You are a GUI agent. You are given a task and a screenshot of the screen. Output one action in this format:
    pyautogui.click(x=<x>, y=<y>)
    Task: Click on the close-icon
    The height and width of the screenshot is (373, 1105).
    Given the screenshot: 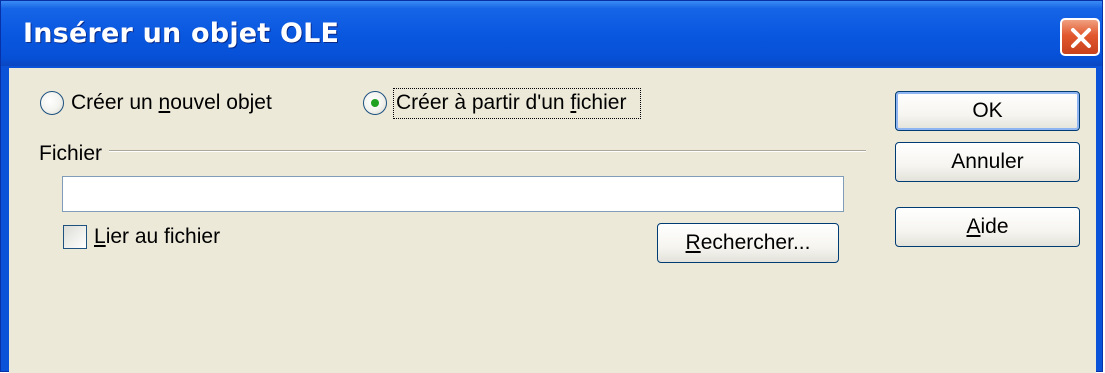 What is the action you would take?
    pyautogui.click(x=1081, y=38)
    